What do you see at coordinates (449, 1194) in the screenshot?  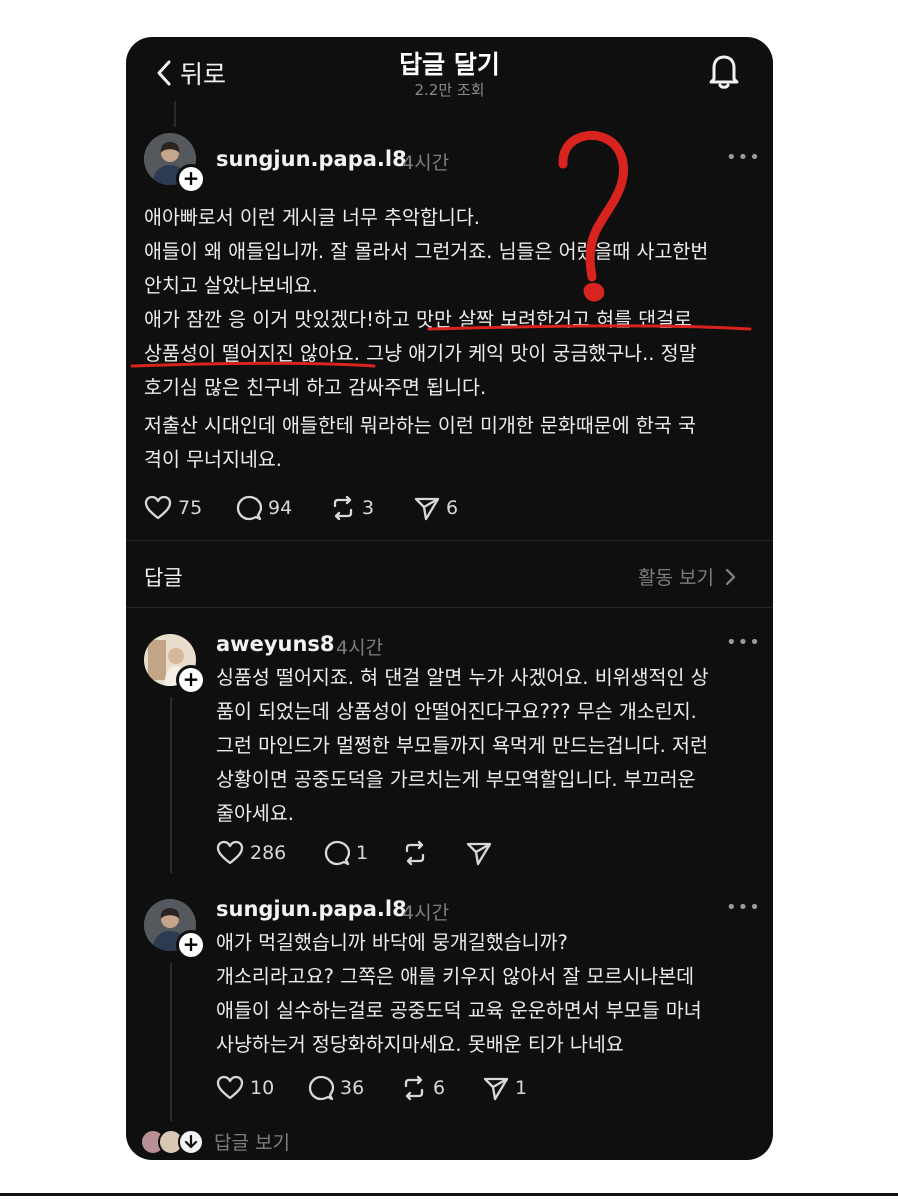 I see `border-line` at bounding box center [449, 1194].